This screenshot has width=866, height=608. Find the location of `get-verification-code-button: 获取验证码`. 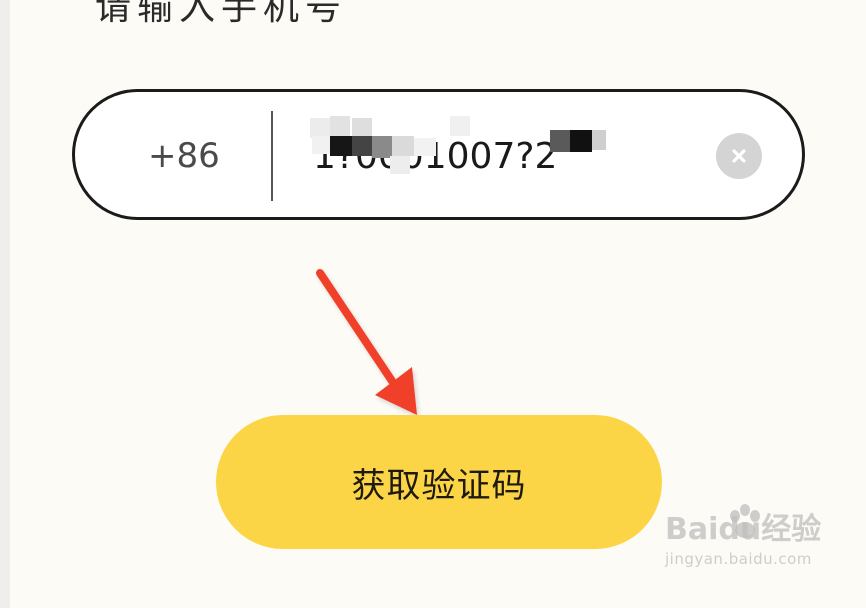

get-verification-code-button: 获取验证码 is located at coordinates (439, 482).